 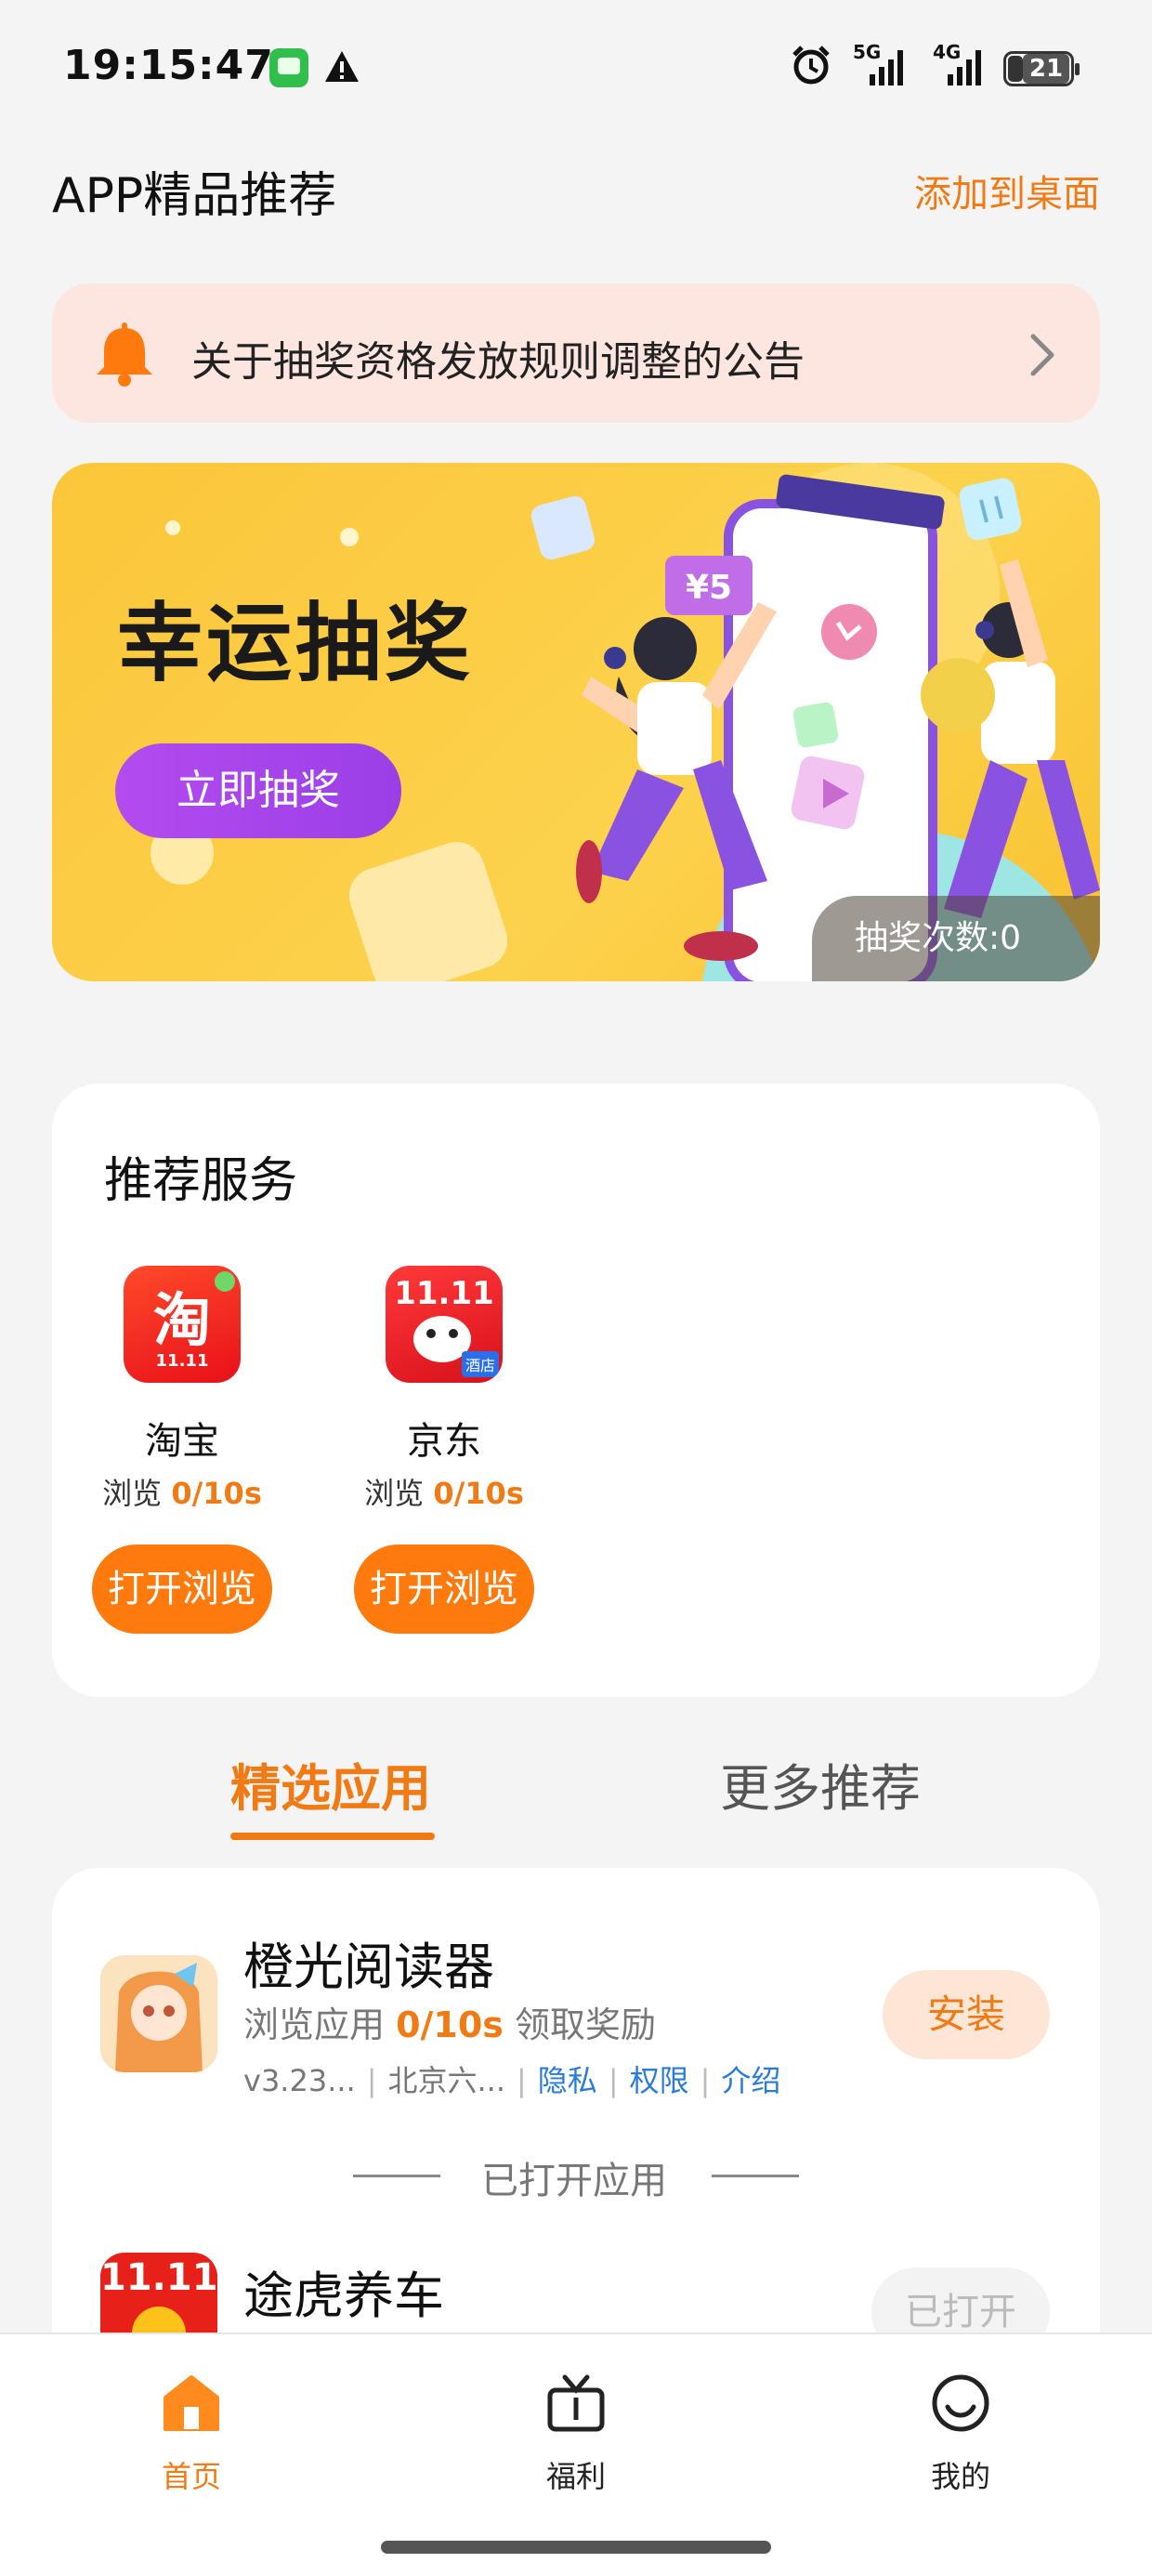 I want to click on taobao-icon-sub: 11.11, so click(x=182, y=1361).